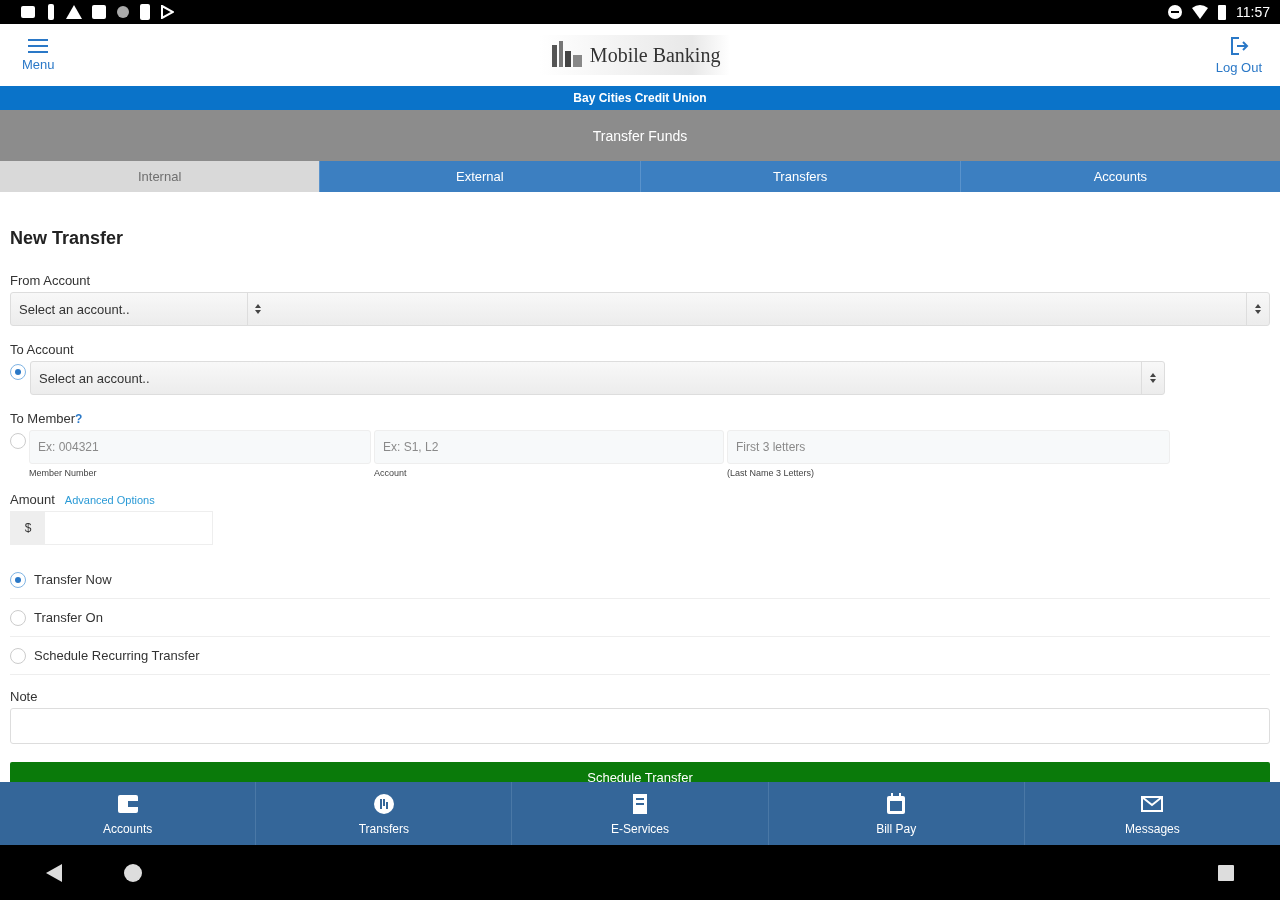  What do you see at coordinates (74, 12) in the screenshot?
I see `warning-icon` at bounding box center [74, 12].